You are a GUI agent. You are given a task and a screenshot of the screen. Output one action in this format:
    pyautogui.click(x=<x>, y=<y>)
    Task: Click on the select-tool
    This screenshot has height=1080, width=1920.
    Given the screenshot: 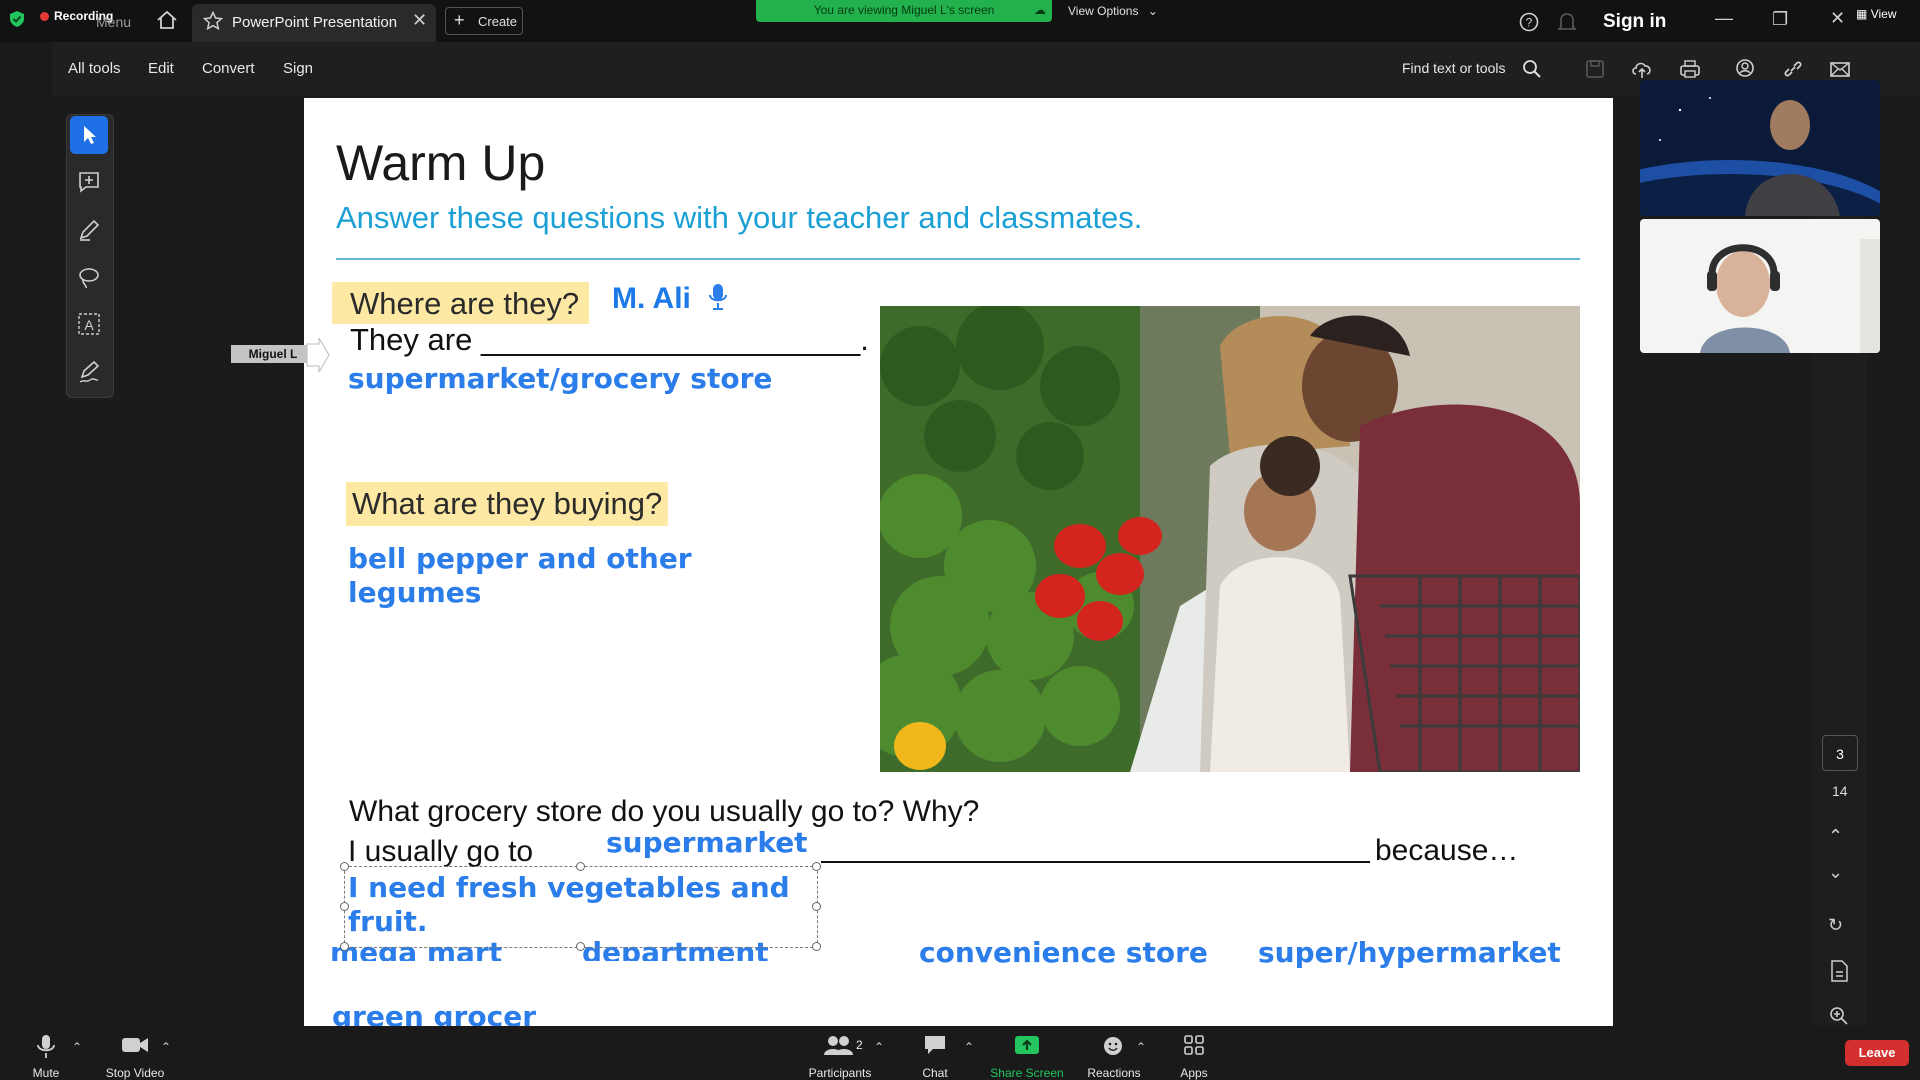 What is the action you would take?
    pyautogui.click(x=89, y=135)
    